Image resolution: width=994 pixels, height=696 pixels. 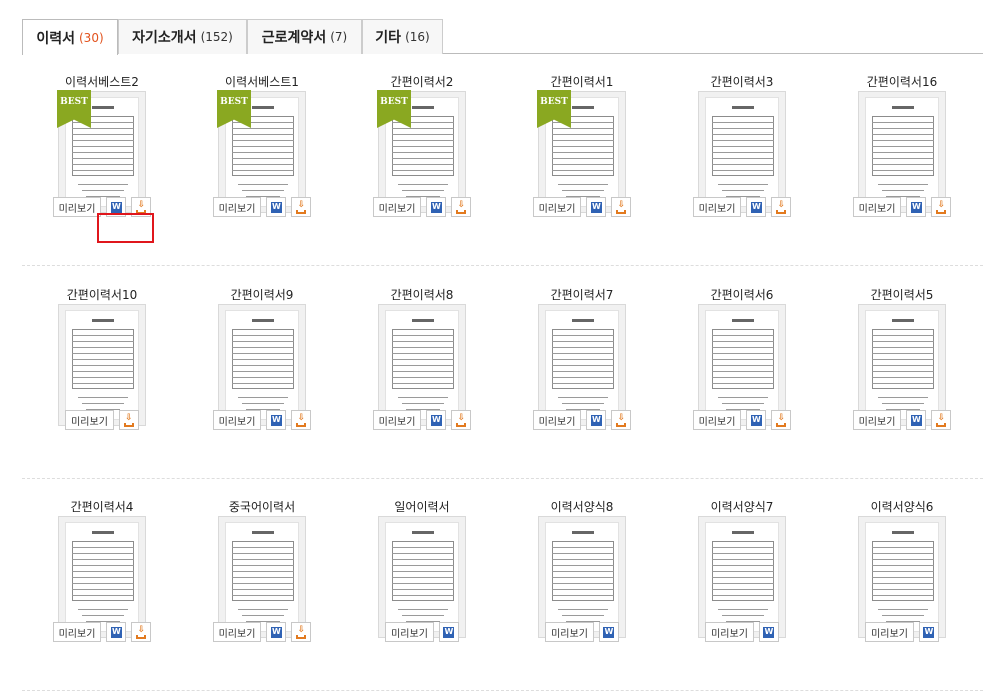 What do you see at coordinates (102, 506) in the screenshot?
I see `template-title: 간편이력서4` at bounding box center [102, 506].